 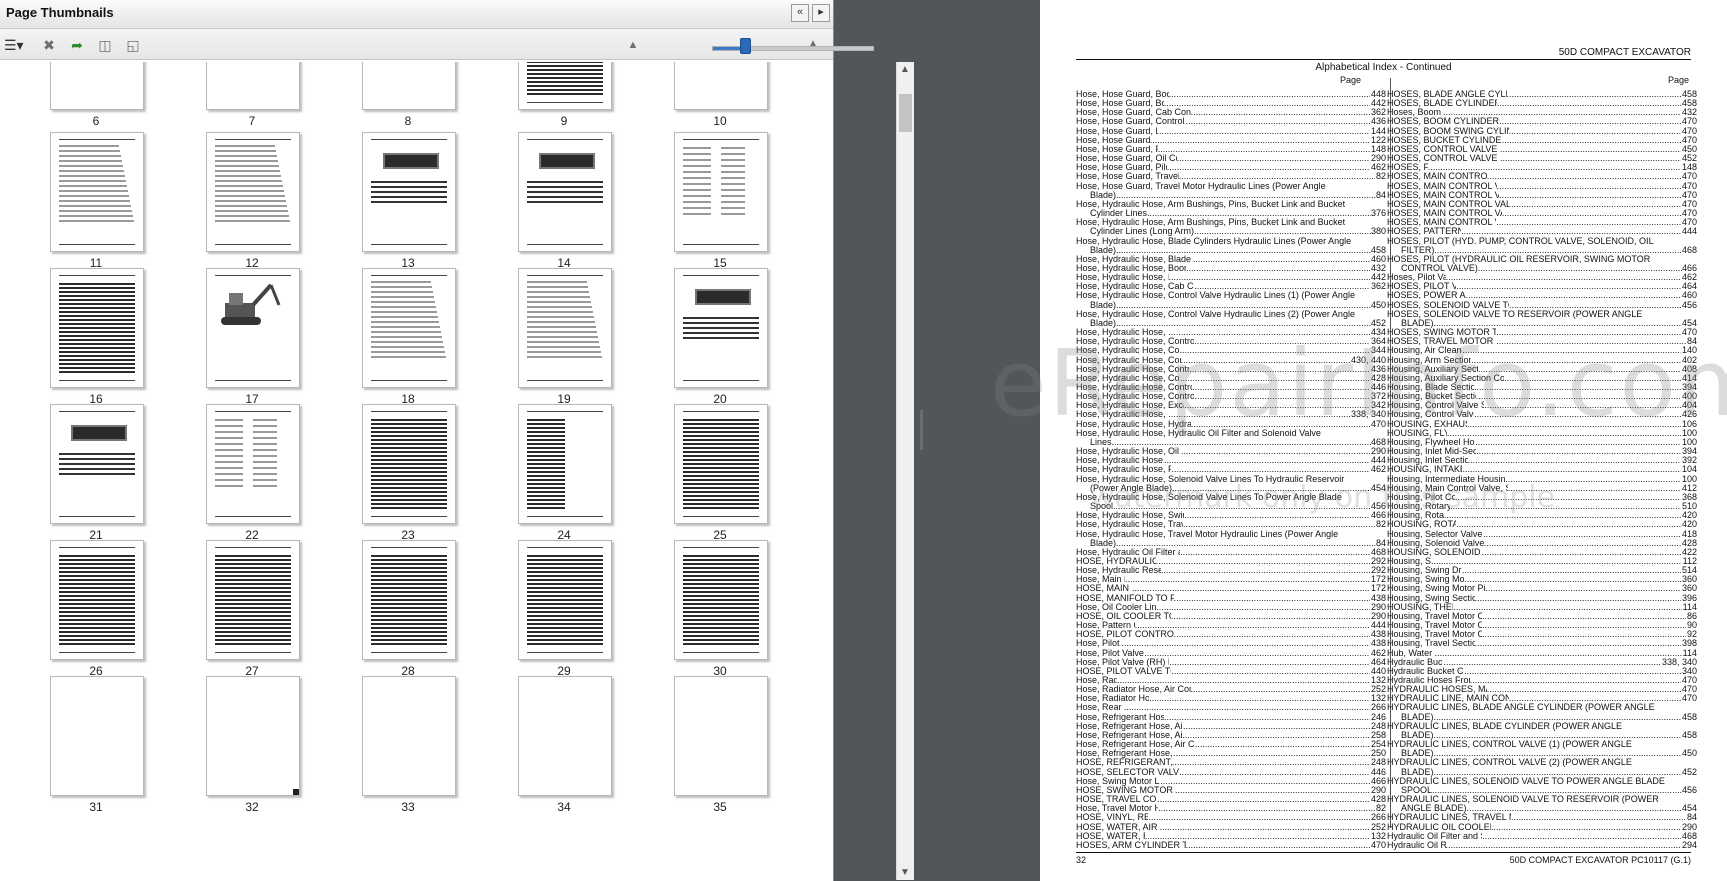 What do you see at coordinates (1231, 781) in the screenshot?
I see `index-entry: Hose, Swing Motor Lines and Fittings466` at bounding box center [1231, 781].